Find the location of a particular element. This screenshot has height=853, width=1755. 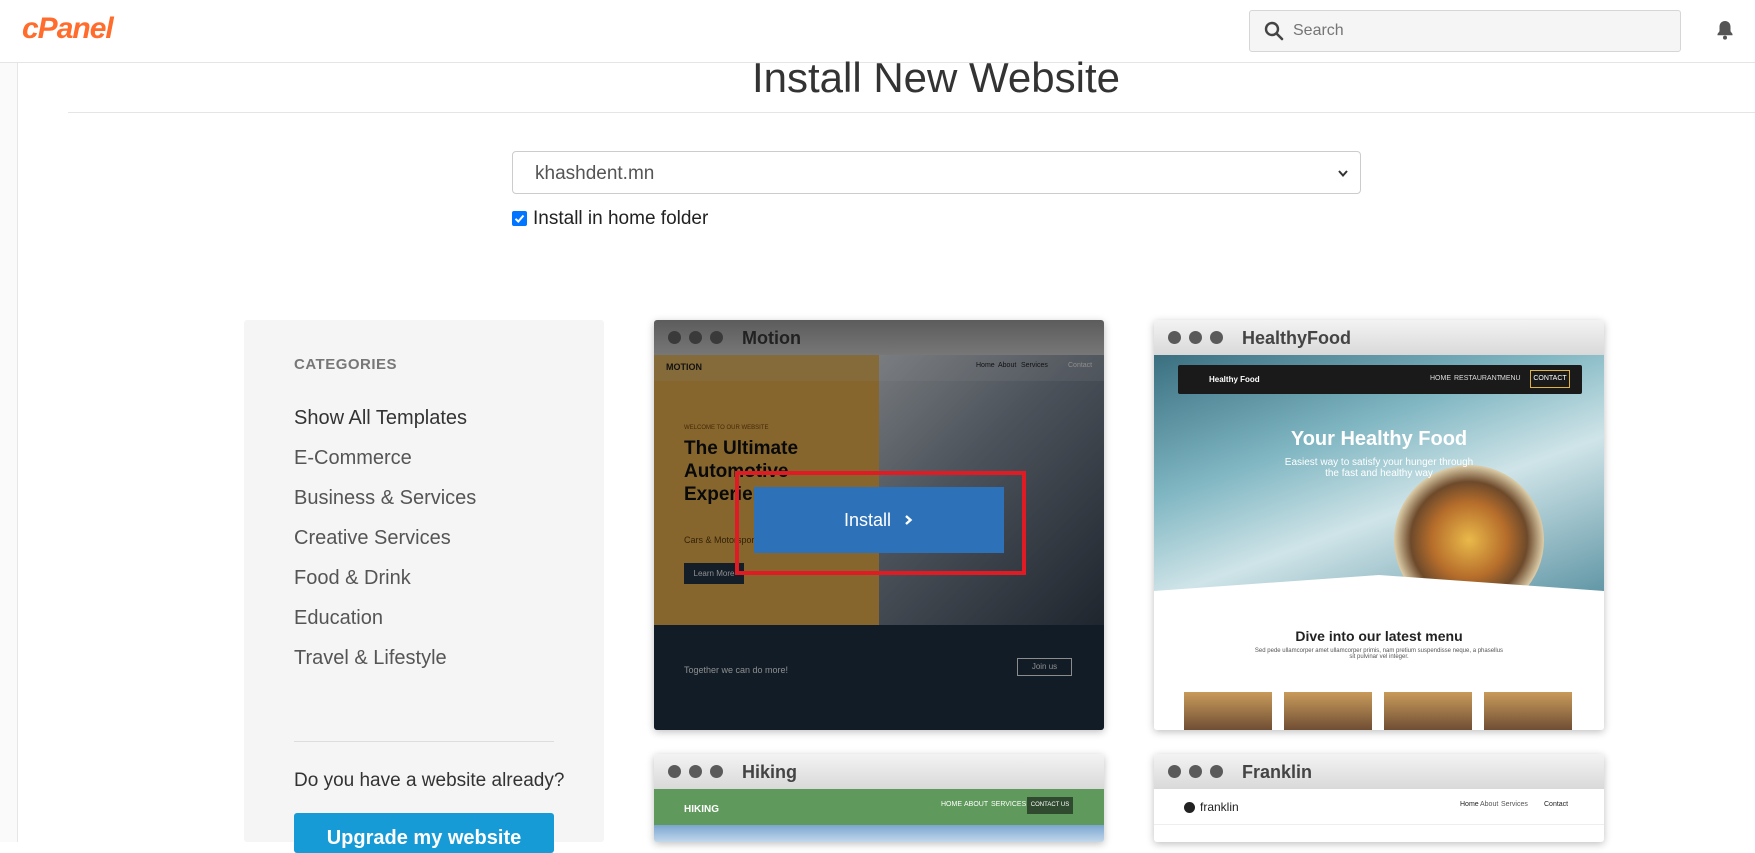

hiking-nav-services: SERVICES is located at coordinates (1009, 804).